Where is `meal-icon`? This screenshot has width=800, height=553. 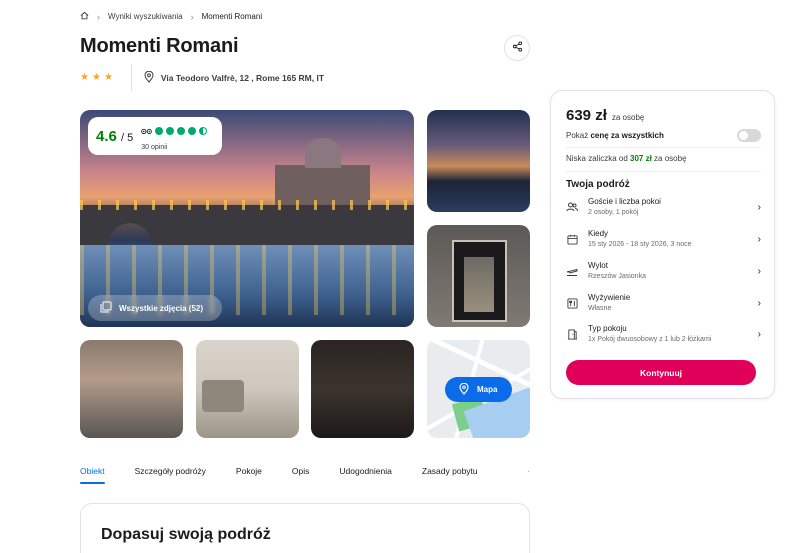
meal-icon is located at coordinates (572, 303).